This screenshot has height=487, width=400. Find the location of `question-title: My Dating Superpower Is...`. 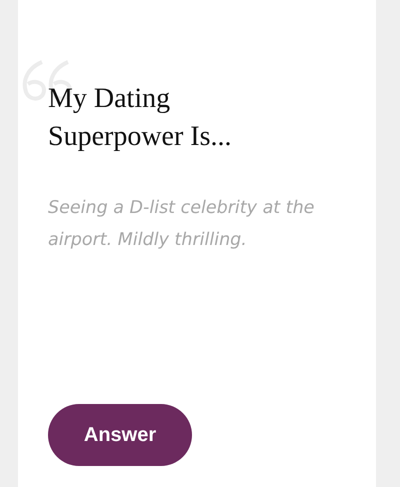

question-title: My Dating Superpower Is... is located at coordinates (140, 118).